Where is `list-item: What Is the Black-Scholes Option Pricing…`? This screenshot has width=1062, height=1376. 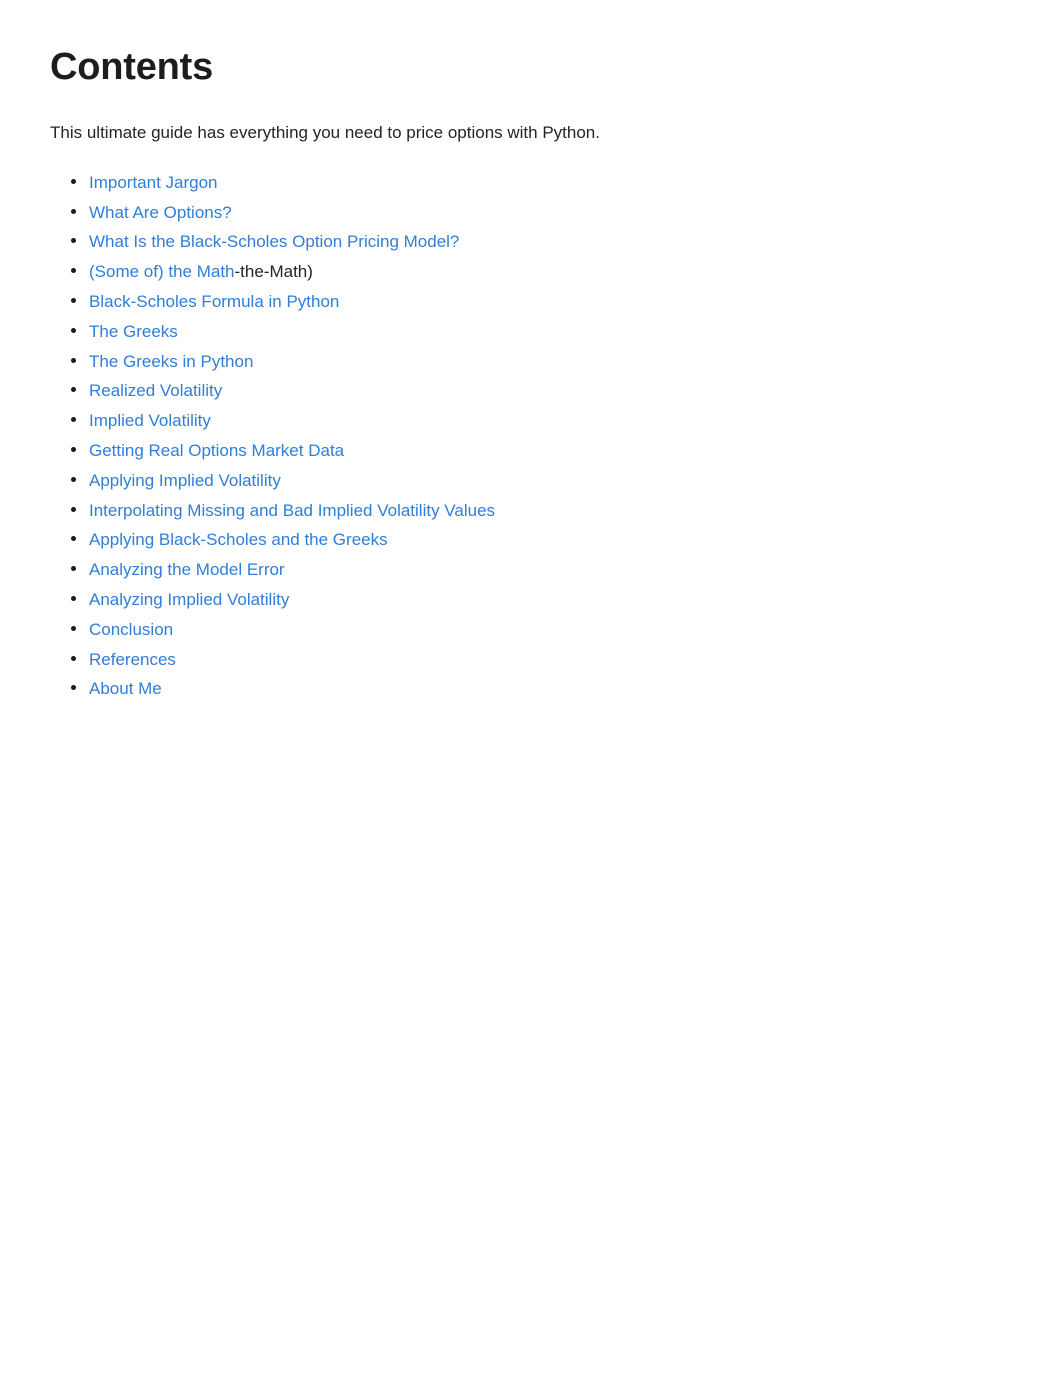
list-item: What Is the Black-Scholes Option Pricing… is located at coordinates (531, 242).